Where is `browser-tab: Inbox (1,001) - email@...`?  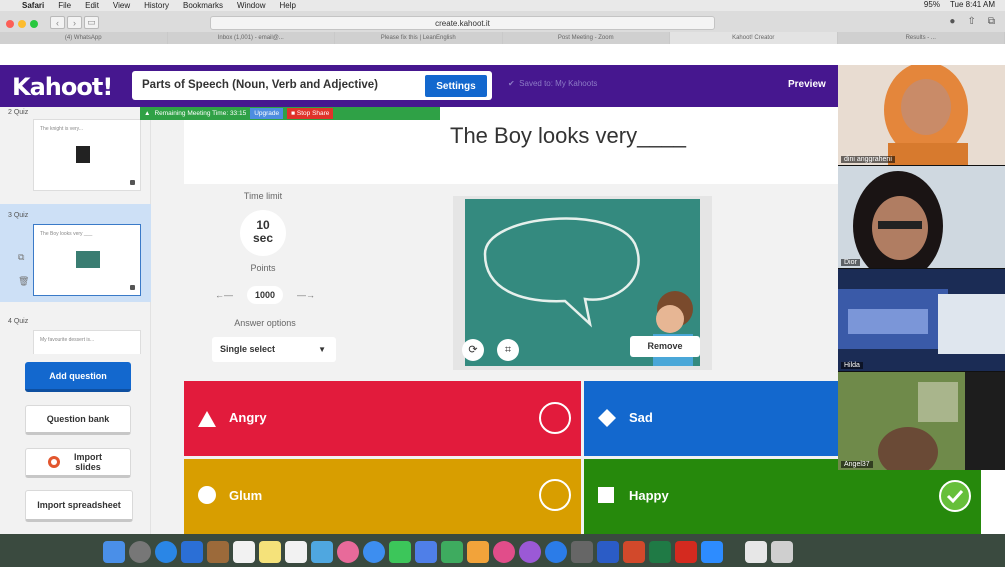
browser-tab: Inbox (1,001) - email@... is located at coordinates (251, 38).